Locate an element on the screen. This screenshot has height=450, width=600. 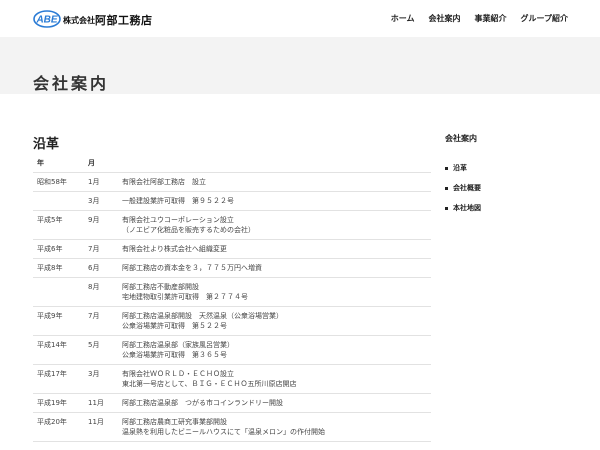
nav-business: 事業紹介 is located at coordinates (490, 18).